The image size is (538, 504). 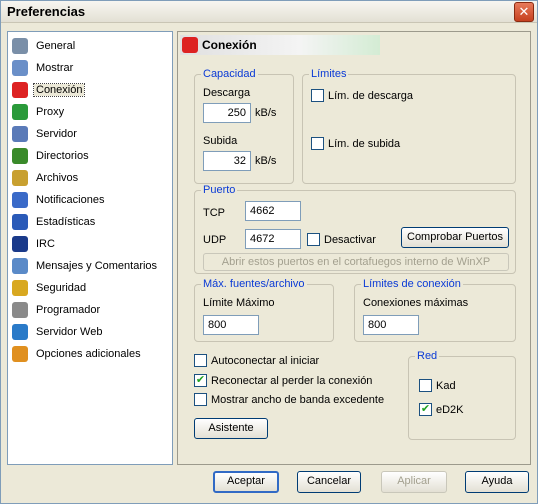 What do you see at coordinates (273, 239) in the screenshot?
I see `udp-port-input: 4672` at bounding box center [273, 239].